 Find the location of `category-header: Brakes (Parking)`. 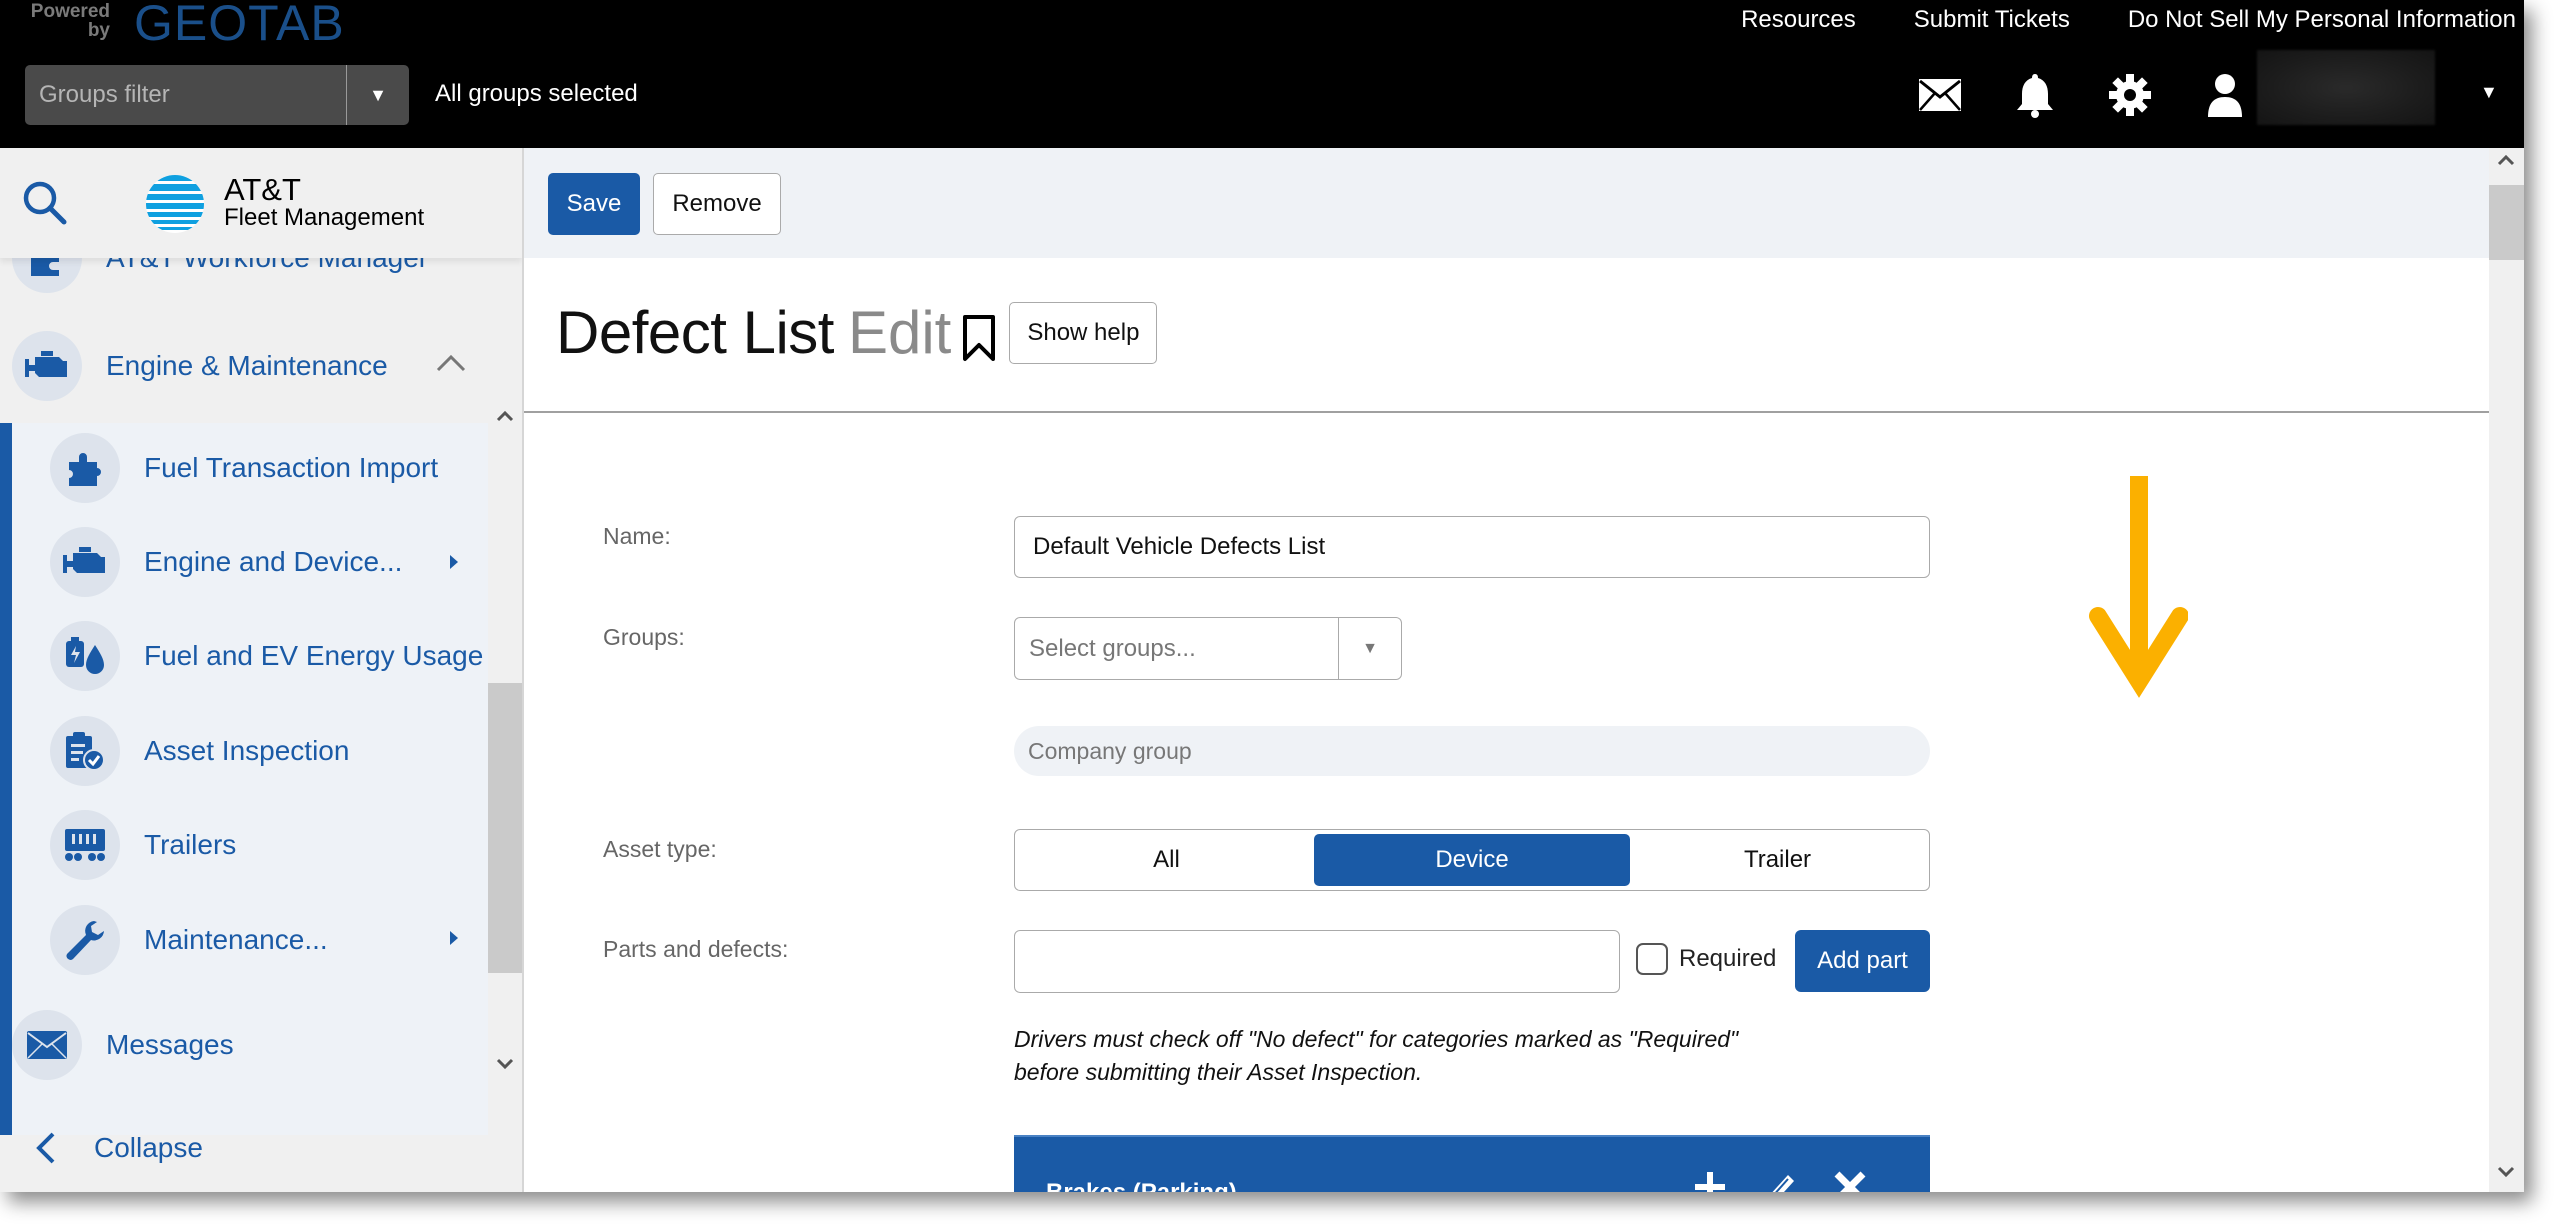

category-header: Brakes (Parking) is located at coordinates (1472, 1163).